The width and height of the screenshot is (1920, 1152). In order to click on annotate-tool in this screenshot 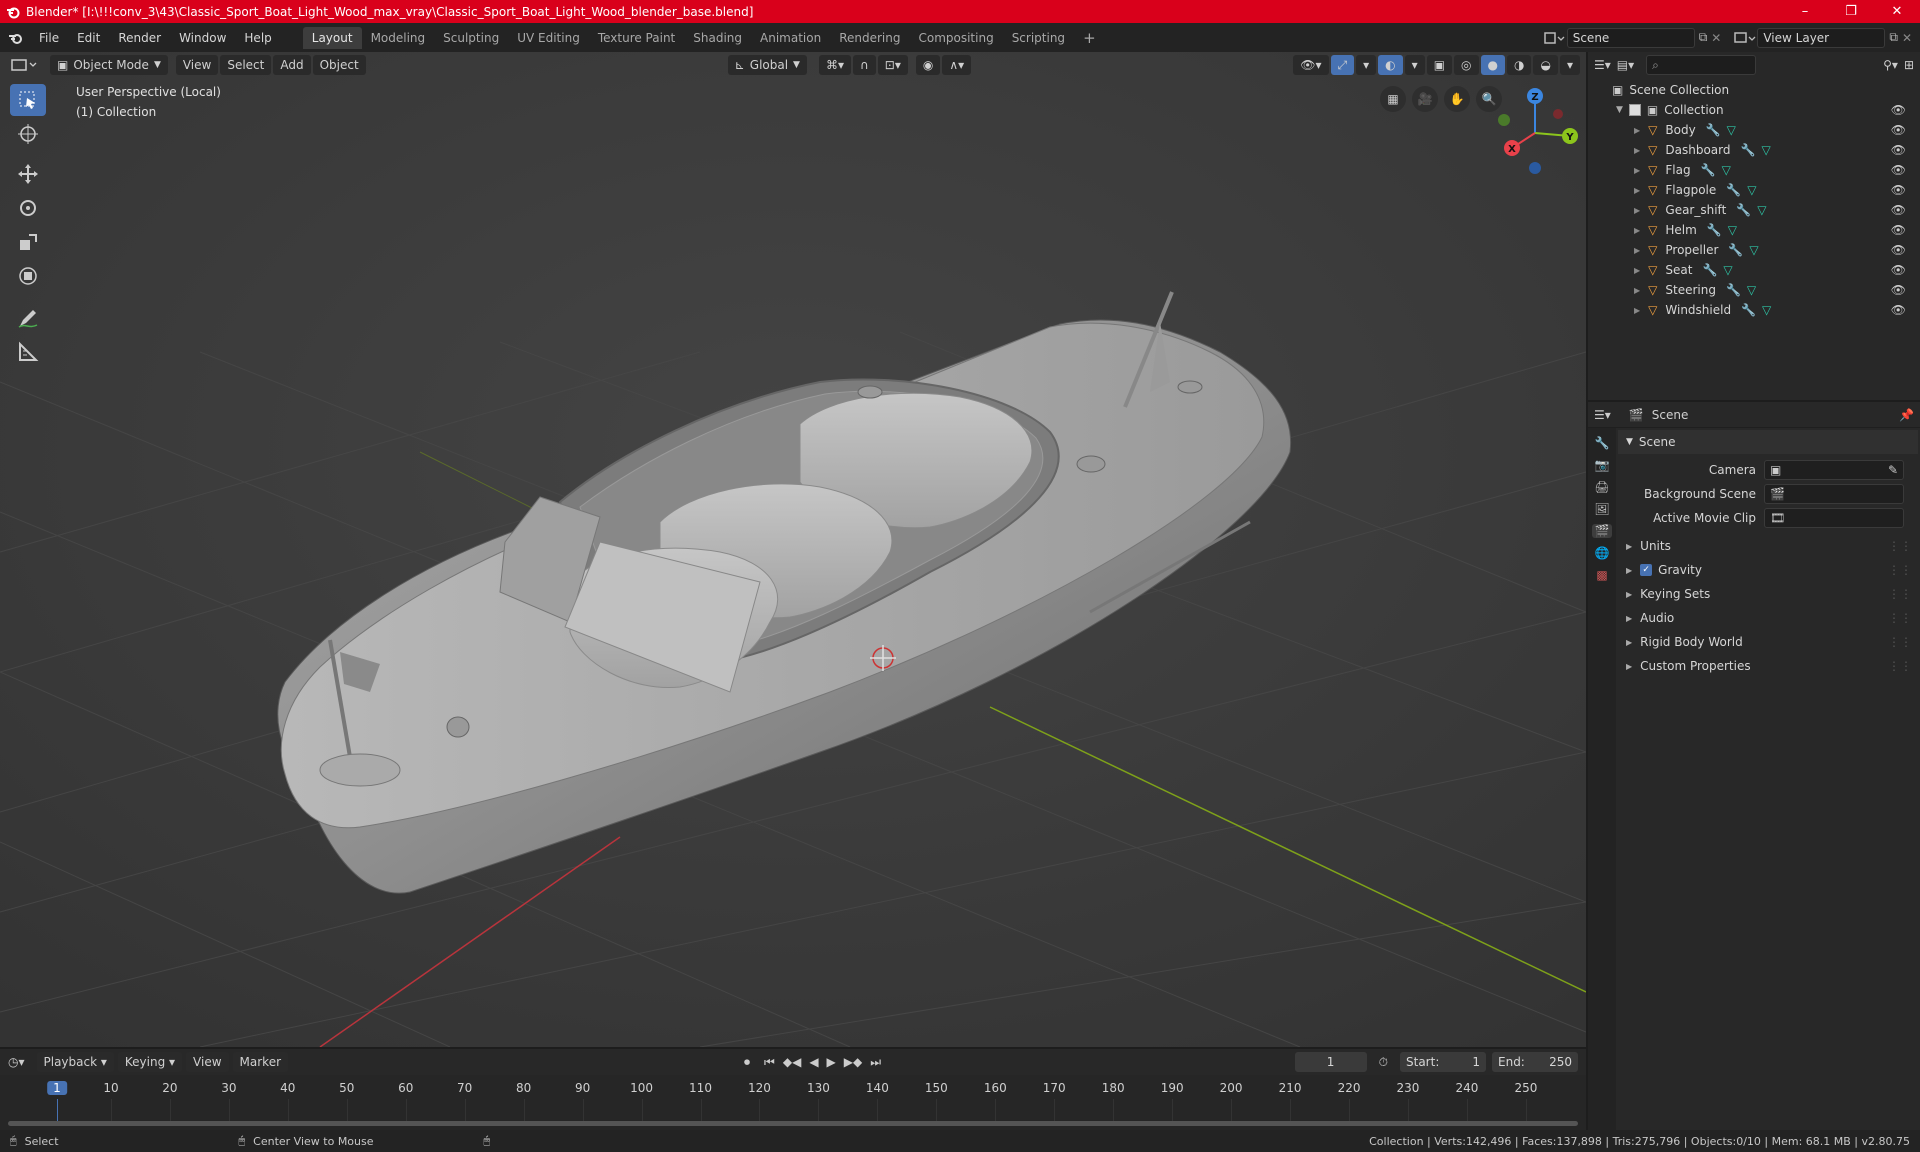, I will do `click(28, 318)`.